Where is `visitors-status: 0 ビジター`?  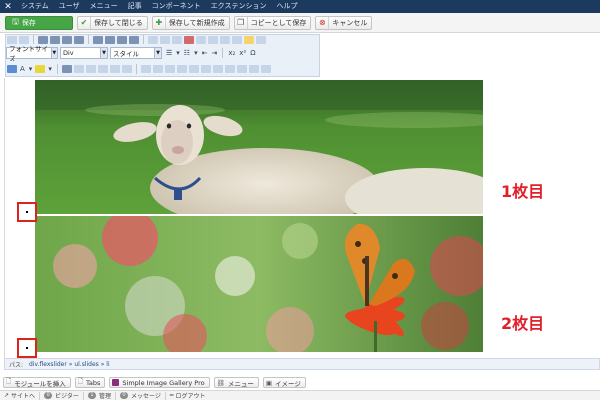 visitors-status: 0 ビジター is located at coordinates (62, 395).